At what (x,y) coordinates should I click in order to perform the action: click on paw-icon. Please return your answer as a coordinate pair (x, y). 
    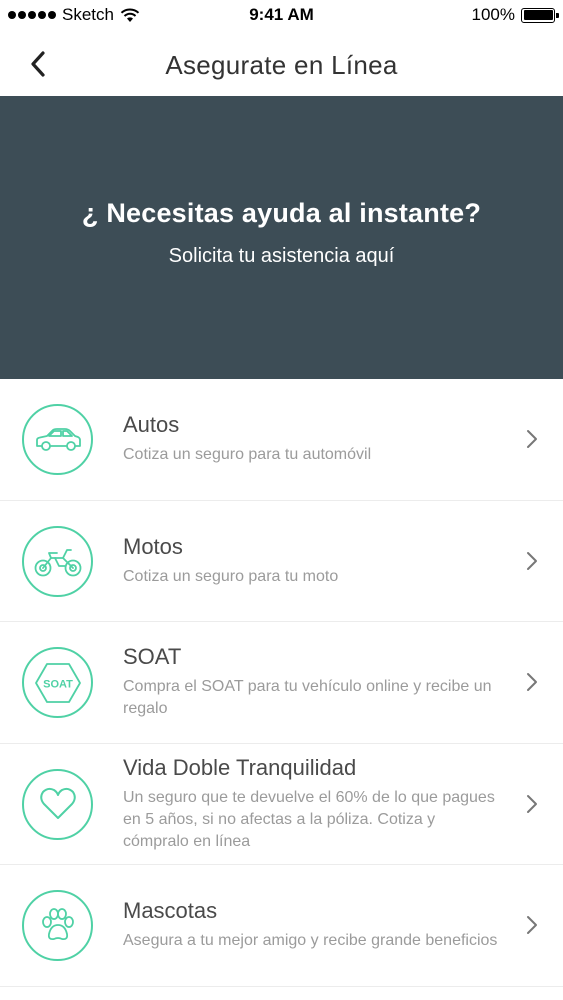
    Looking at the image, I should click on (57, 925).